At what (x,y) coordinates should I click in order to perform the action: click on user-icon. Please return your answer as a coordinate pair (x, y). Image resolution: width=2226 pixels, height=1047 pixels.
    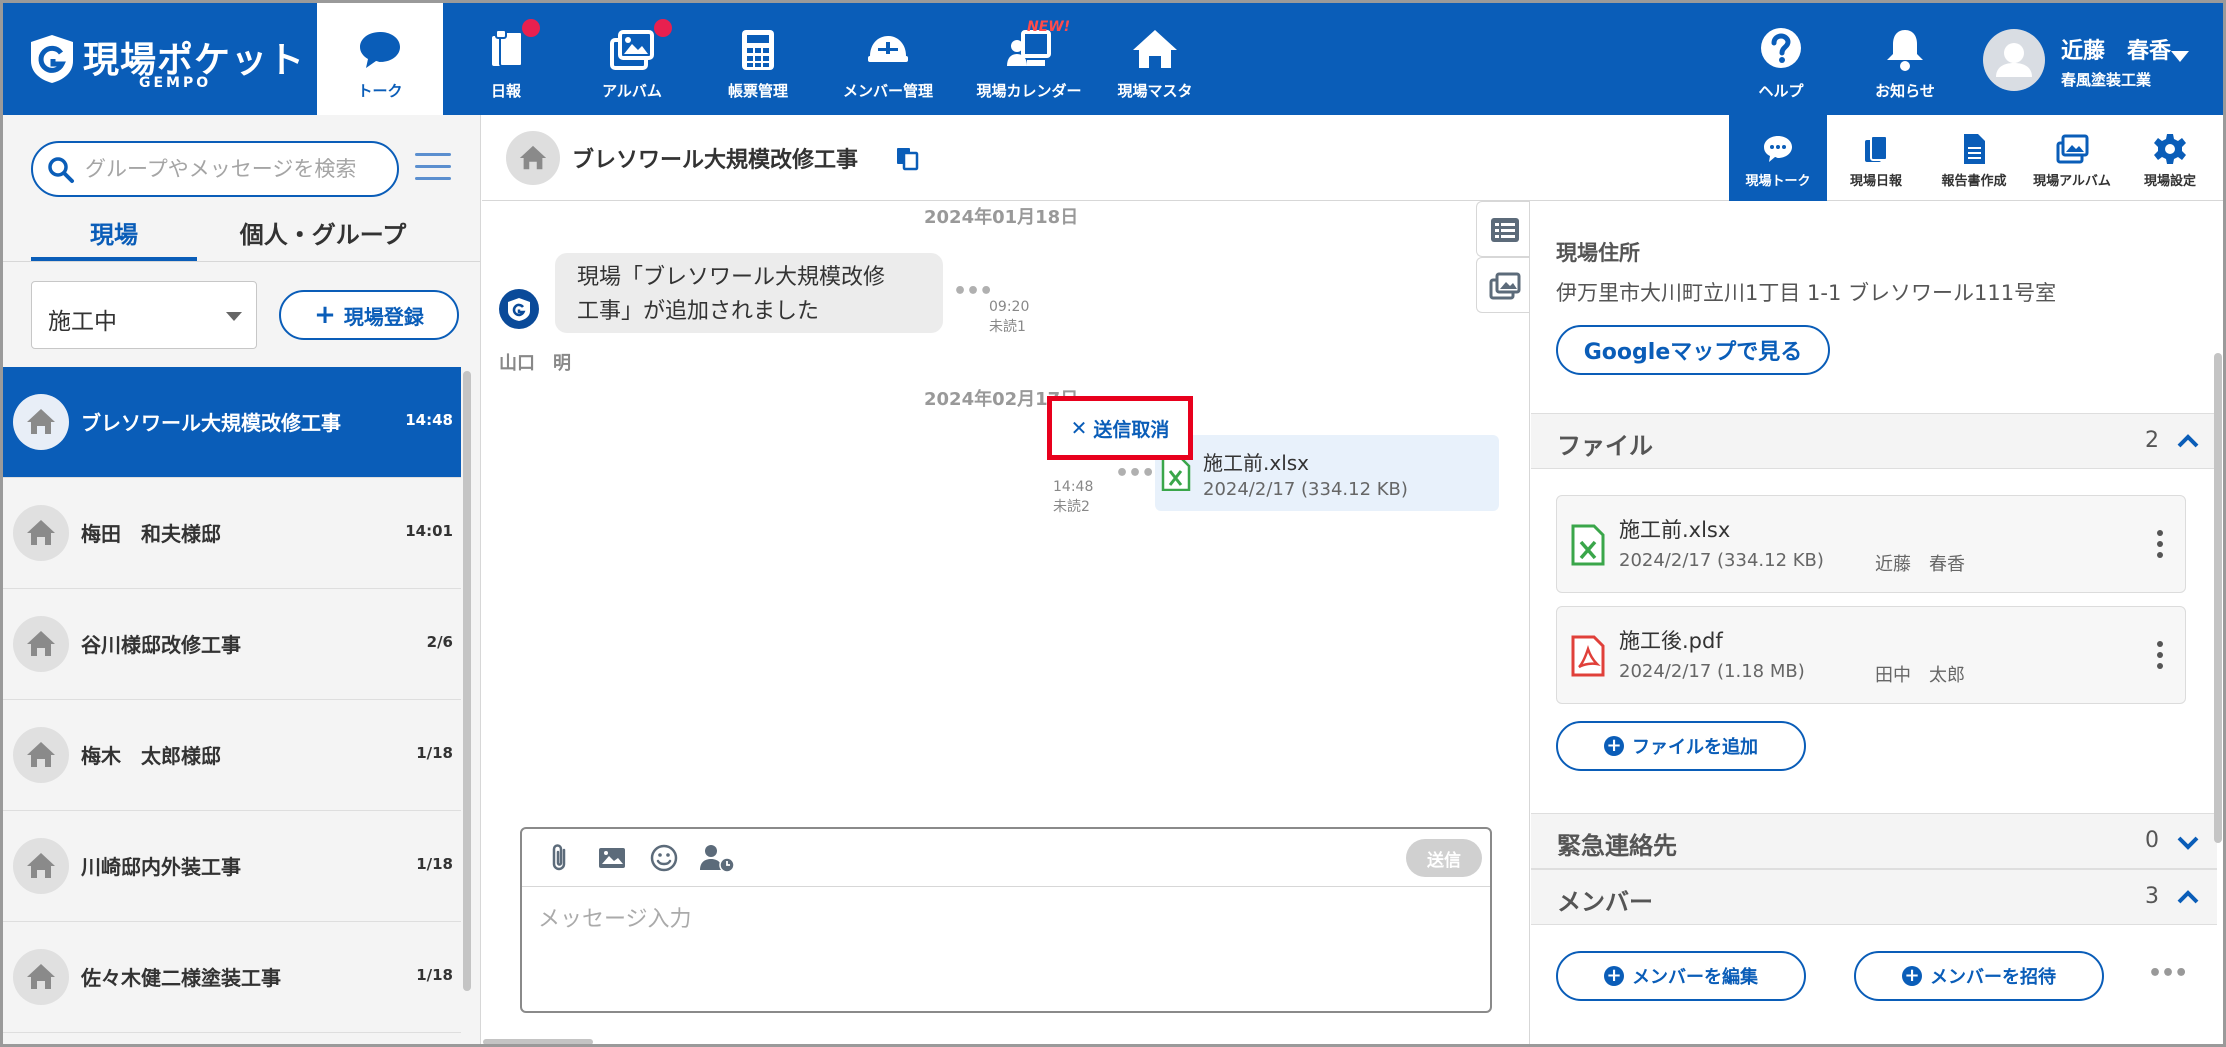
    Looking at the image, I should click on (2014, 60).